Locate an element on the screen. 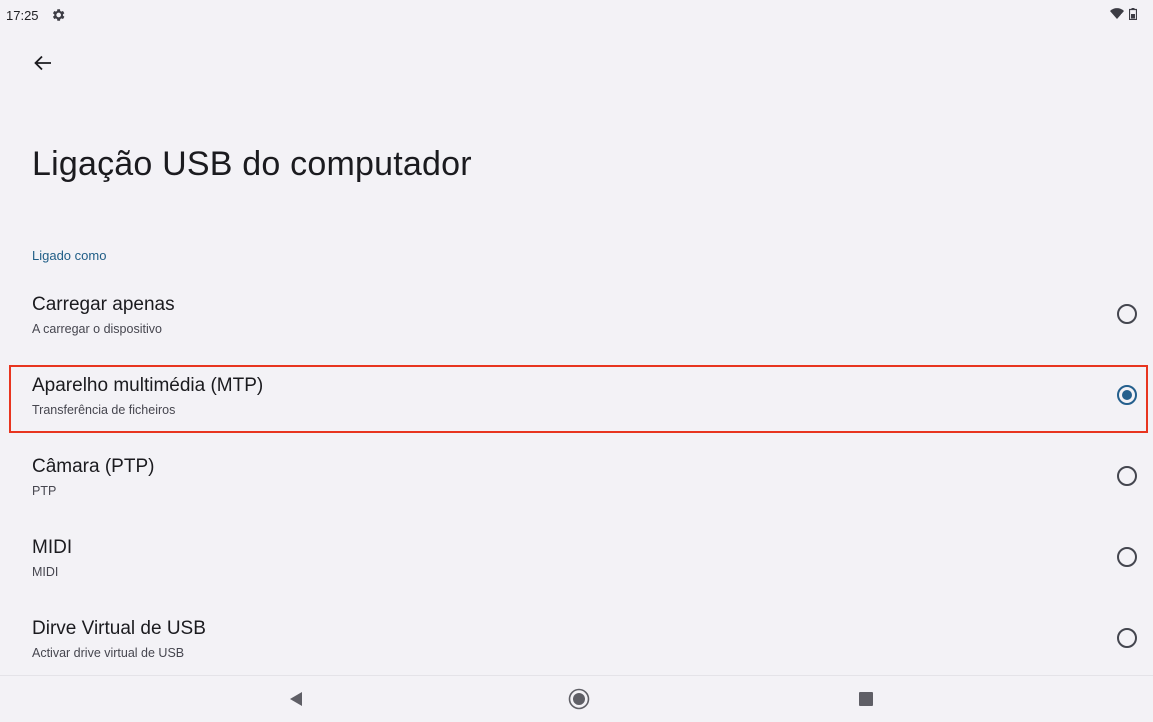 This screenshot has width=1153, height=722. option-title: MIDI is located at coordinates (52, 547).